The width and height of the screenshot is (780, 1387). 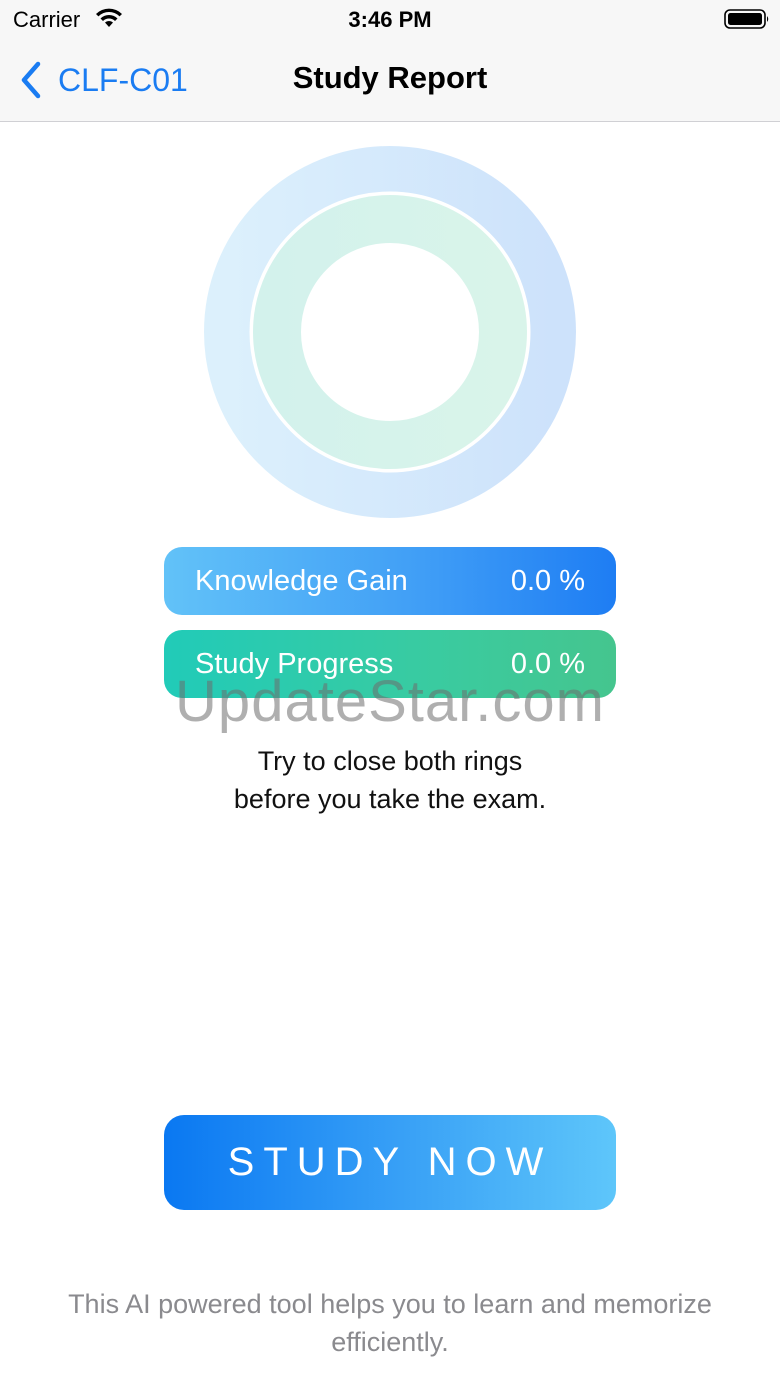 I want to click on status-time: 3:46 PM, so click(x=390, y=19).